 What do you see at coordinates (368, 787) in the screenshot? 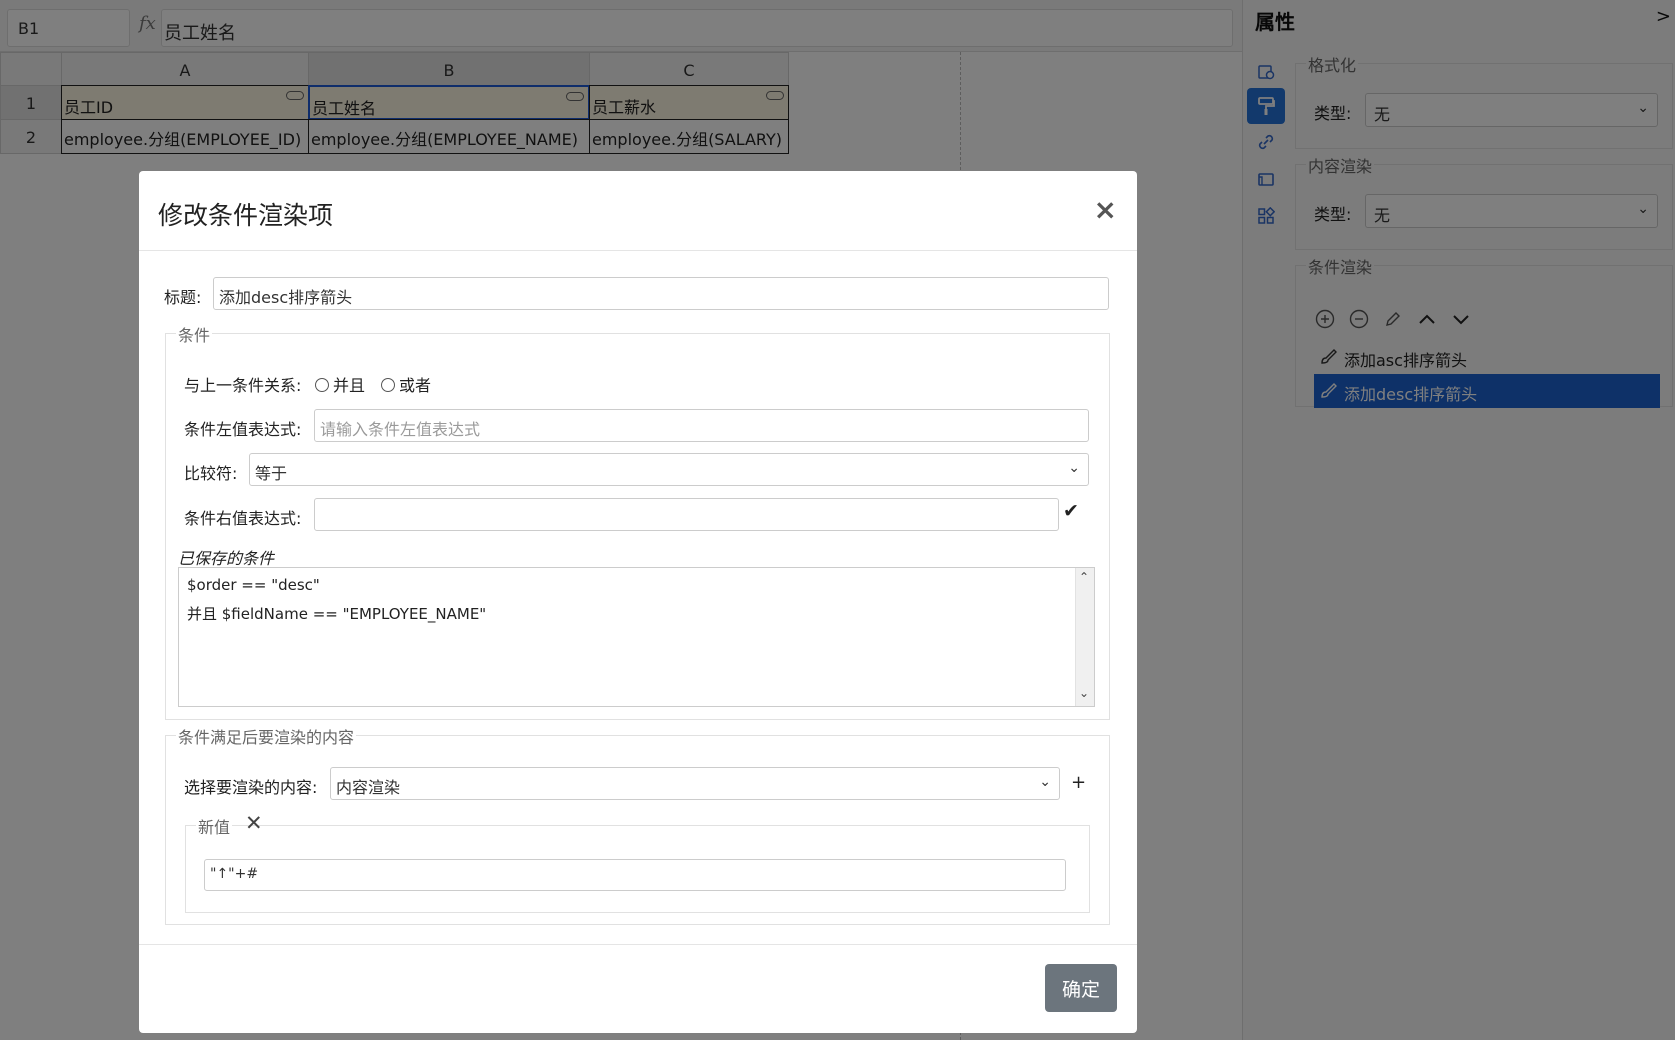
I see `render-content-value: 内容渲染` at bounding box center [368, 787].